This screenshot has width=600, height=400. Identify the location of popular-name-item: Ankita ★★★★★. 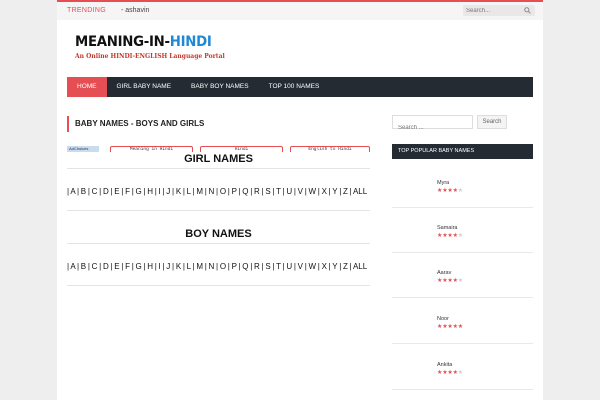
(482, 369).